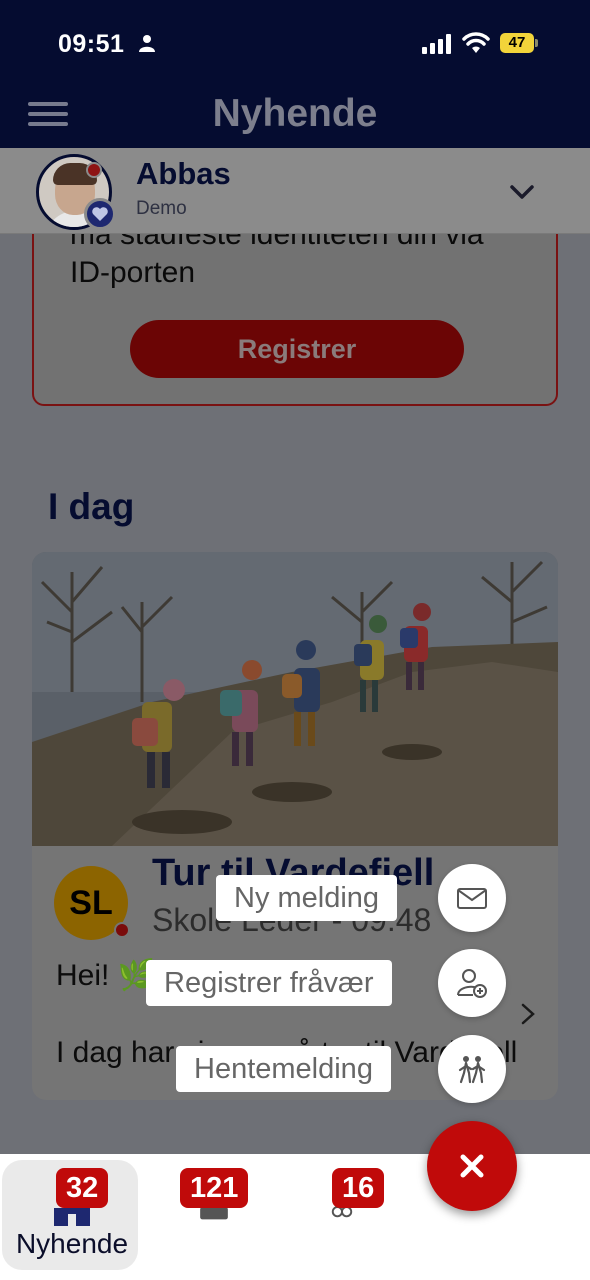 The width and height of the screenshot is (590, 1280). What do you see at coordinates (100, 214) in the screenshot?
I see `verified-badge-icon` at bounding box center [100, 214].